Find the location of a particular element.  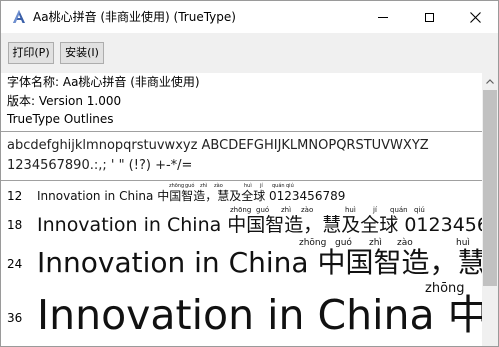

pinyin-18-7: qiú is located at coordinates (419, 210).